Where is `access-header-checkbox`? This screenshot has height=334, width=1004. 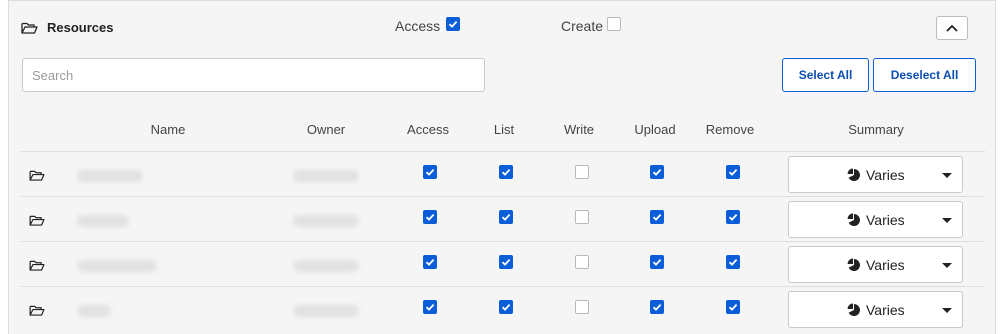 access-header-checkbox is located at coordinates (453, 24).